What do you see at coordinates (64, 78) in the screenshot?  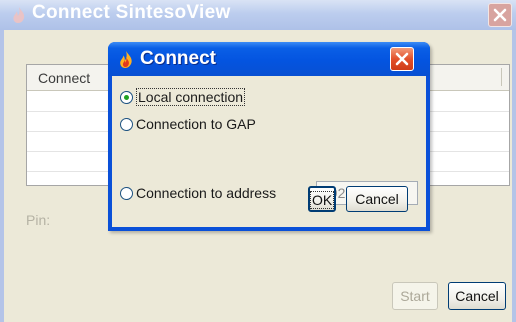 I see `table-header-connect: Connect` at bounding box center [64, 78].